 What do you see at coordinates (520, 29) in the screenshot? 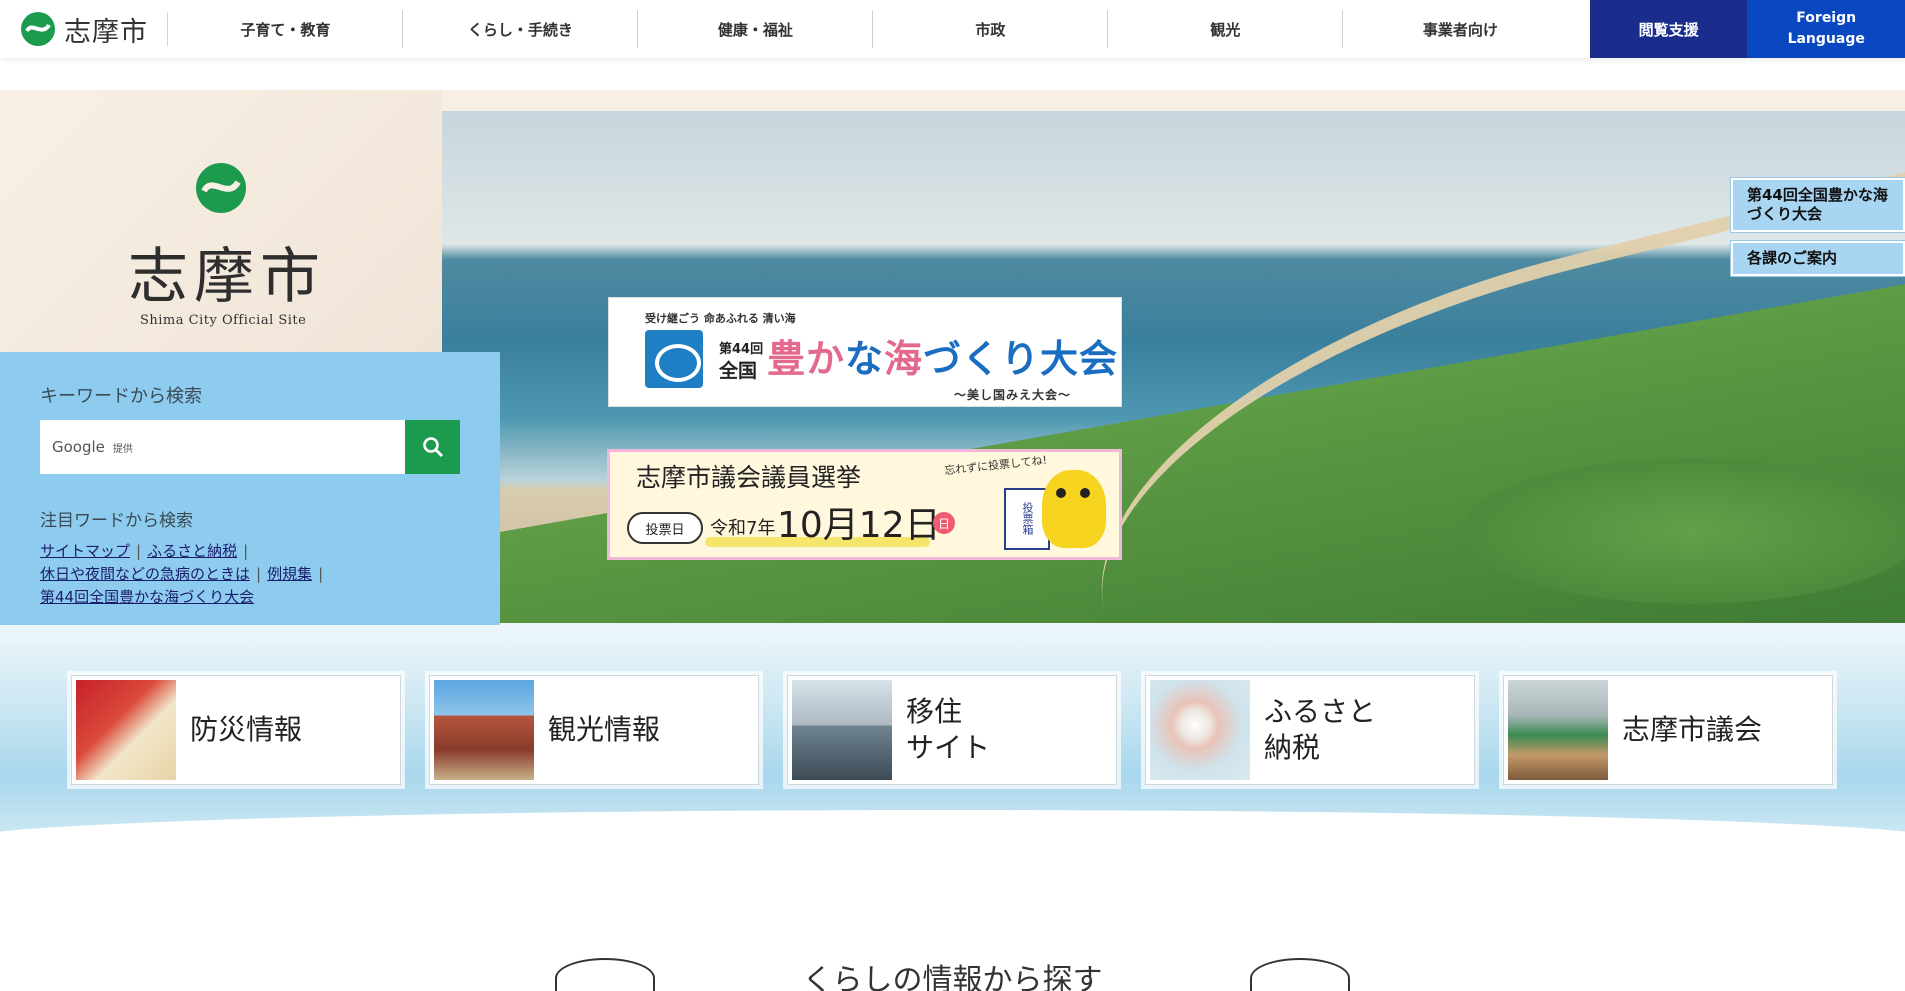
I see `nav-item-living: くらし・手続き` at bounding box center [520, 29].